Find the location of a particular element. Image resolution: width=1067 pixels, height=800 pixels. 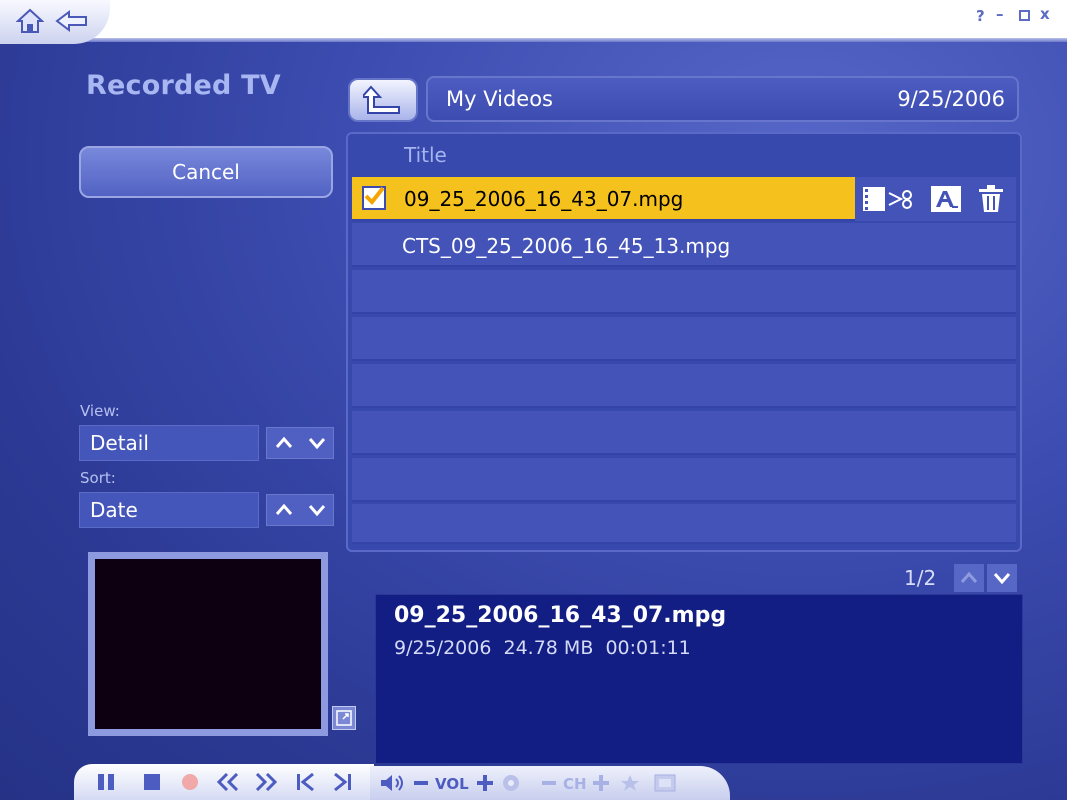

view-up-arrow-icon is located at coordinates (284, 443).